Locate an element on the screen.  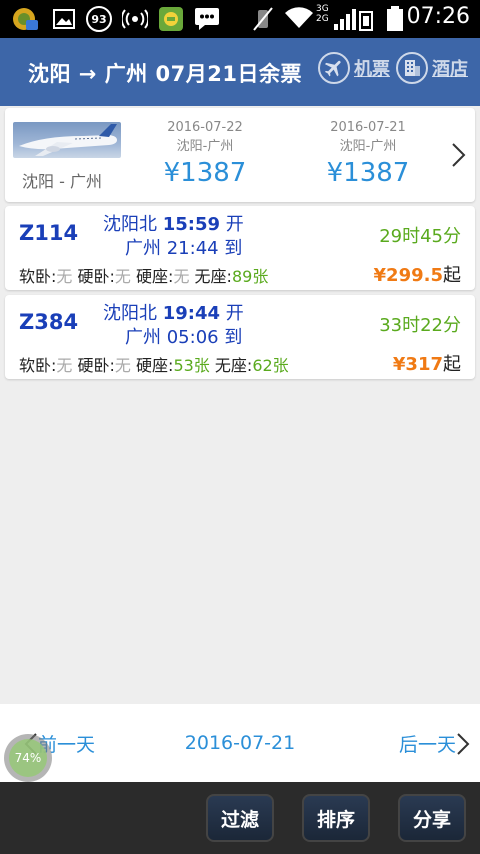
next-day-button: 后一天 is located at coordinates (434, 743).